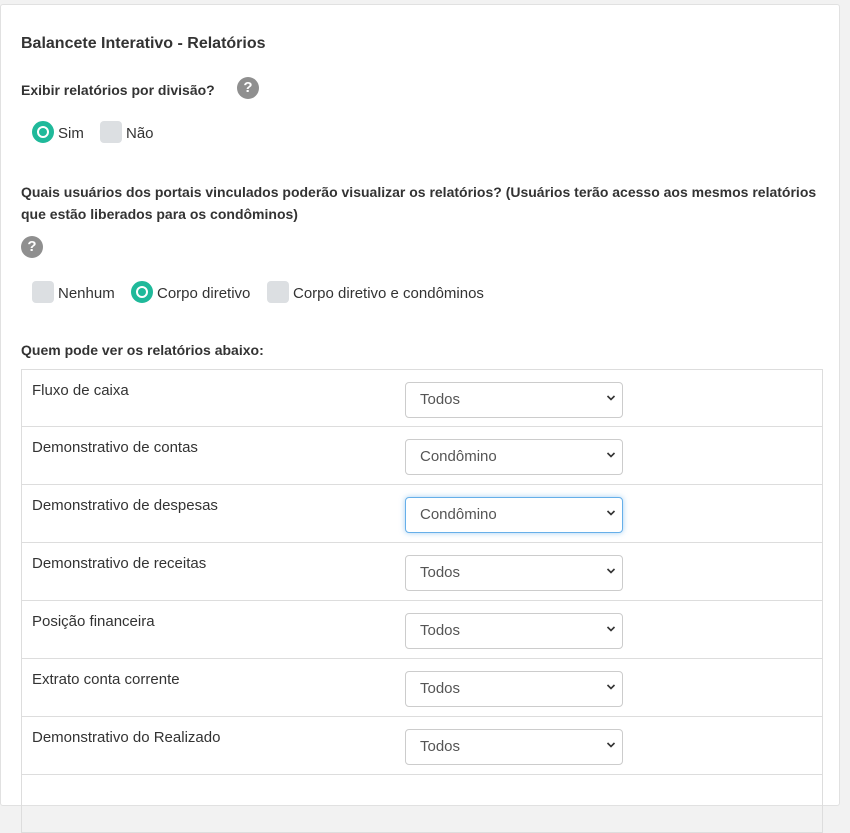 Image resolution: width=850 pixels, height=833 pixels. What do you see at coordinates (143, 43) in the screenshot?
I see `page-title: Balancete Interativo - Relatórios` at bounding box center [143, 43].